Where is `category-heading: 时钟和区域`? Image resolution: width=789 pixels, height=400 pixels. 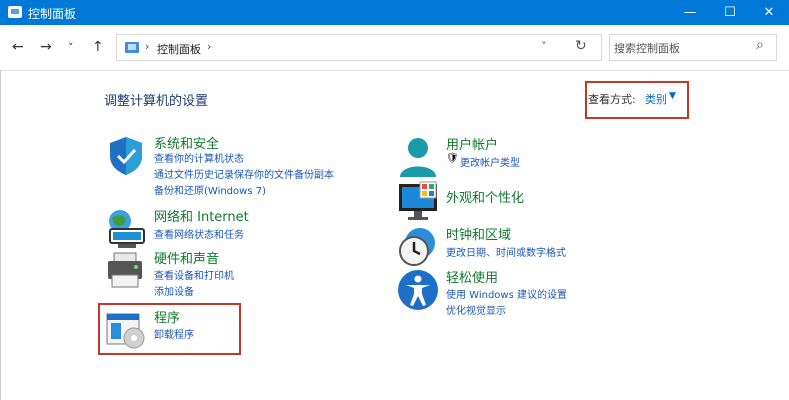
category-heading: 时钟和区域 is located at coordinates (478, 233).